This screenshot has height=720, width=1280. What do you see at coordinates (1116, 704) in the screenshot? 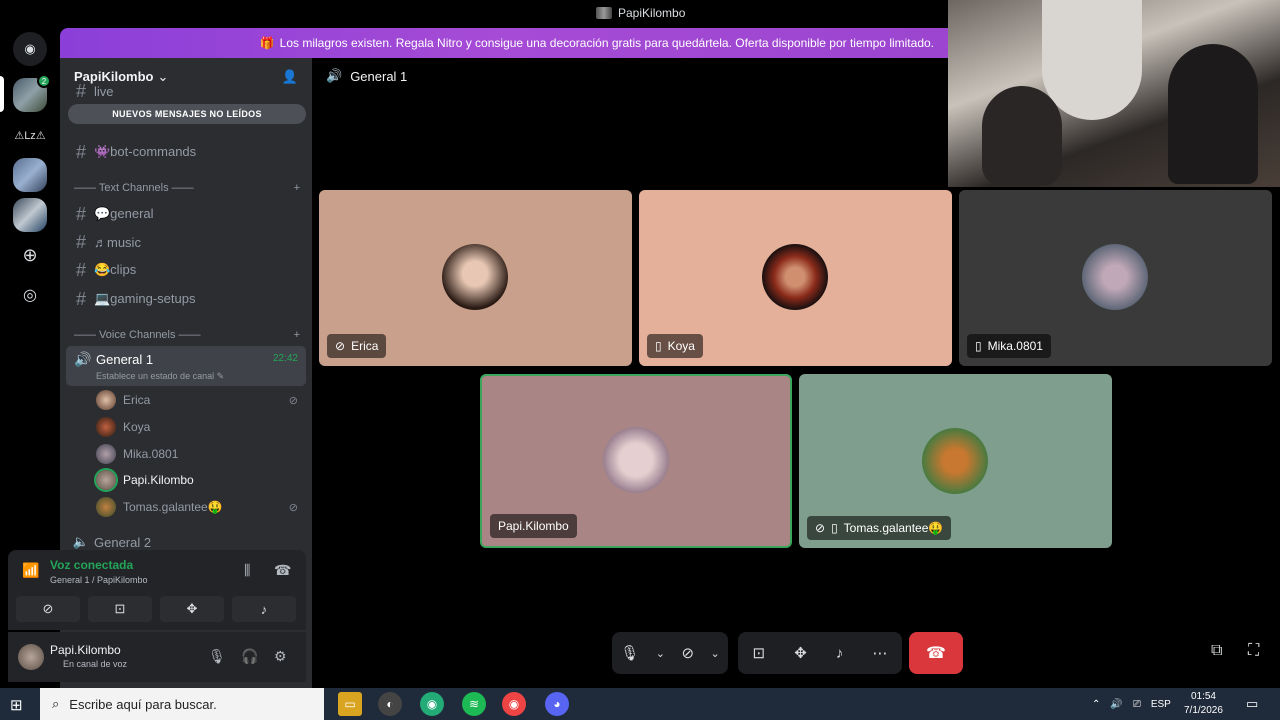
I see `volume-icon: 🔊` at bounding box center [1116, 704].